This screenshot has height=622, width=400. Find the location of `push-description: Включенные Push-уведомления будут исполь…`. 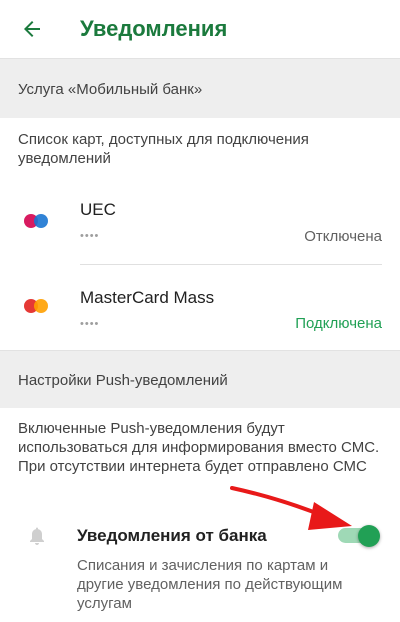

push-description: Включенные Push-уведомления будут исполь… is located at coordinates (199, 447).